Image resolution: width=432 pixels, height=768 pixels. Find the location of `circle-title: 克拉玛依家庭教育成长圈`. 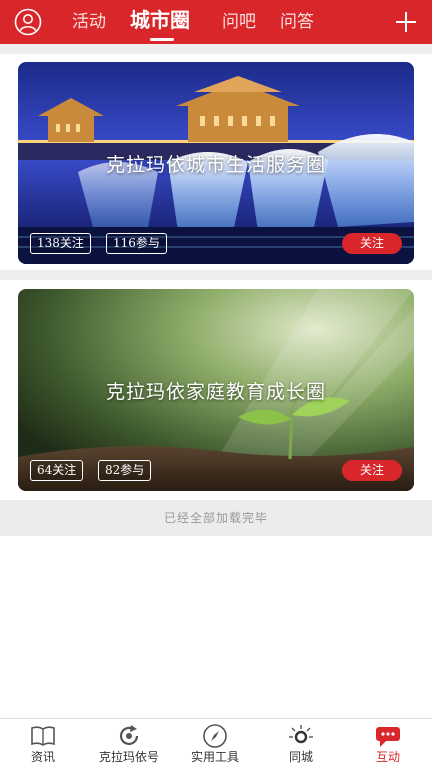

circle-title: 克拉玛依家庭教育成长圈 is located at coordinates (215, 392).